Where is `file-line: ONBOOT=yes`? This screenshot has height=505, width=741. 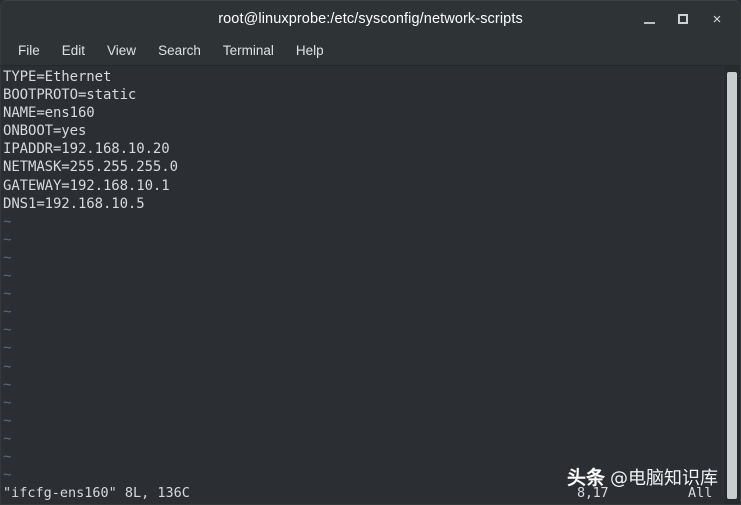
file-line: ONBOOT=yes is located at coordinates (45, 131).